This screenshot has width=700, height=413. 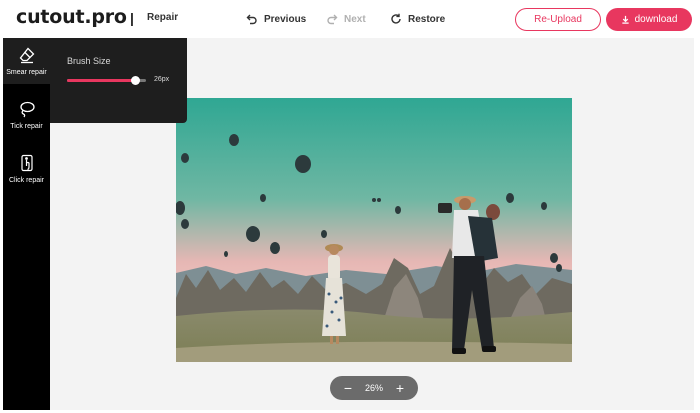 What do you see at coordinates (135, 80) in the screenshot?
I see `brush-size-slider-thumb` at bounding box center [135, 80].